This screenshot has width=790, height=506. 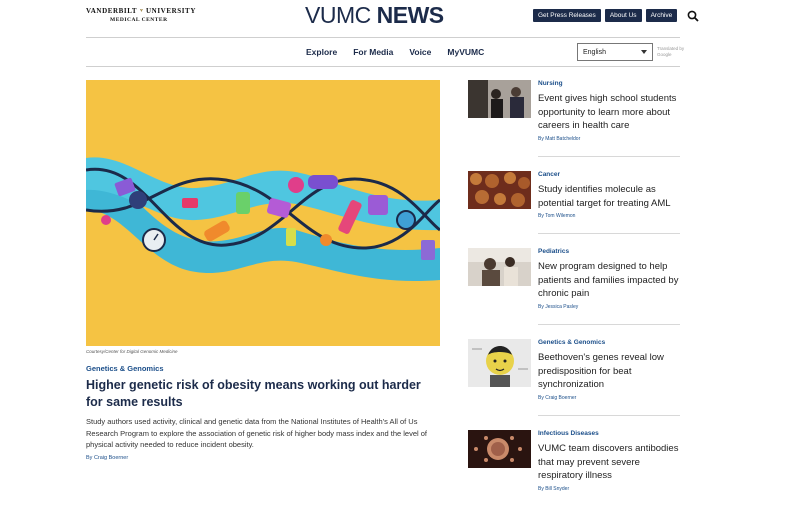 I want to click on story-photo-cancer, so click(x=499, y=190).